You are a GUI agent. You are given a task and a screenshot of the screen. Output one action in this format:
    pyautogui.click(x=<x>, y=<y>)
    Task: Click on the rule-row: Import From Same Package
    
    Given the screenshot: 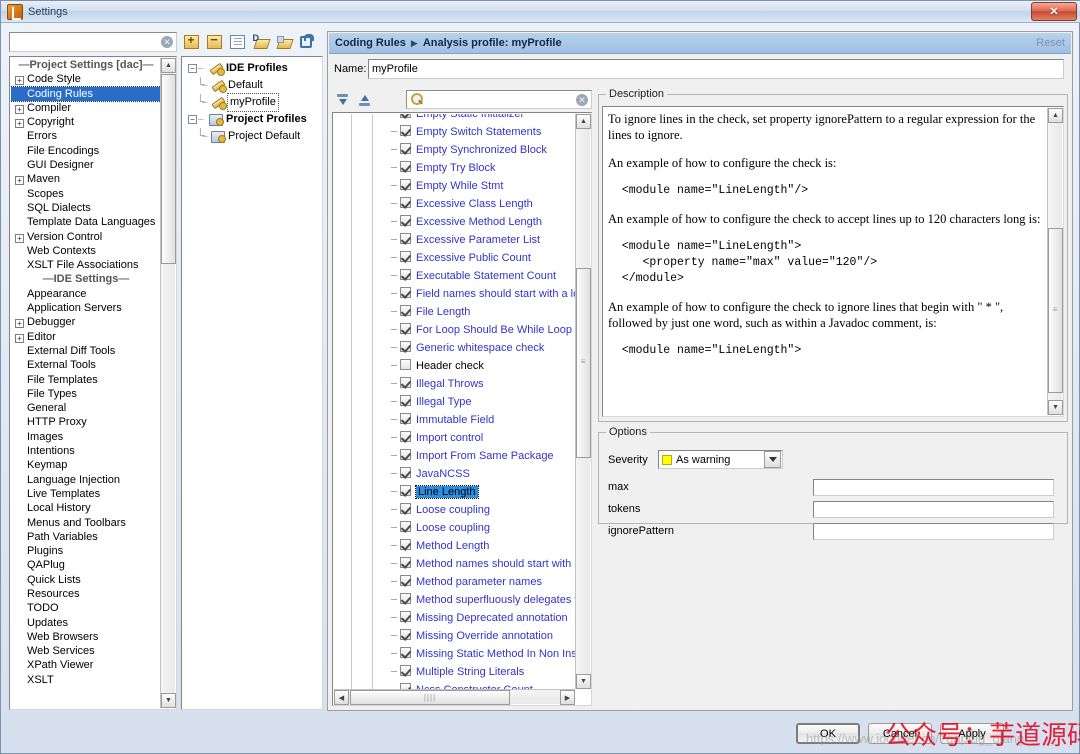 What is the action you would take?
    pyautogui.click(x=454, y=456)
    